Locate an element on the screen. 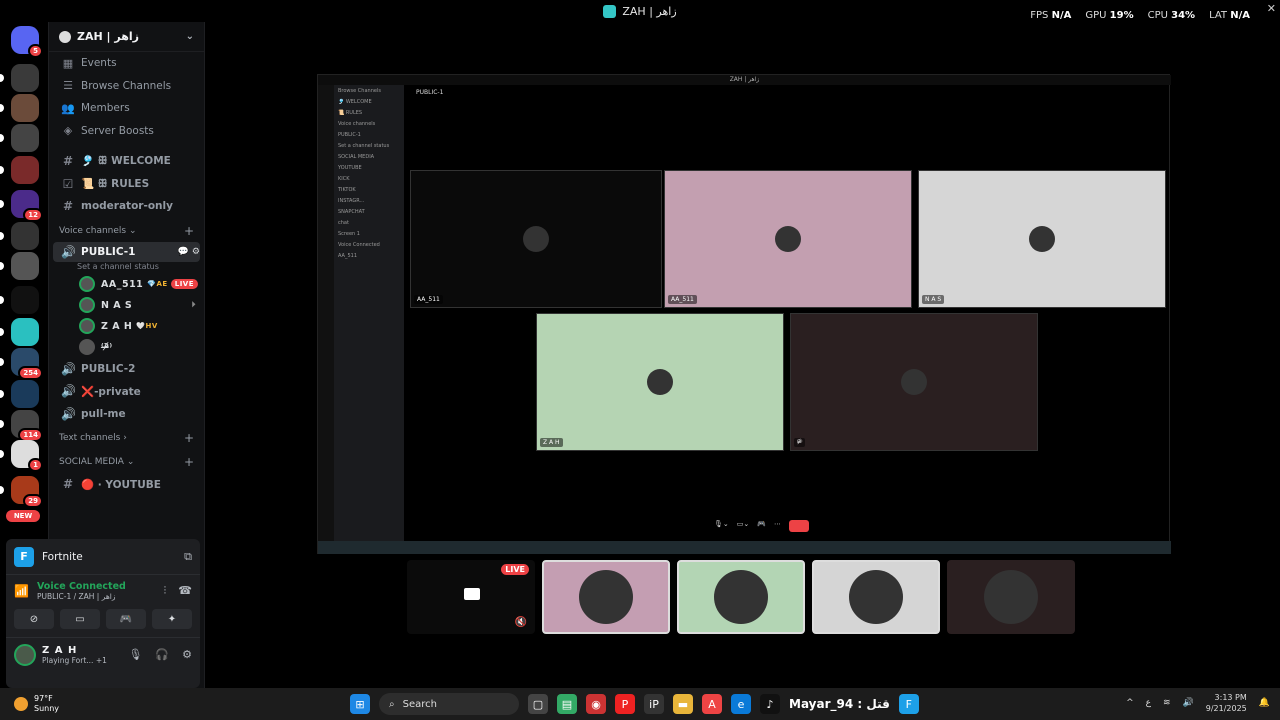 The image size is (1280, 720). soundboard-button: ✦ is located at coordinates (172, 619).